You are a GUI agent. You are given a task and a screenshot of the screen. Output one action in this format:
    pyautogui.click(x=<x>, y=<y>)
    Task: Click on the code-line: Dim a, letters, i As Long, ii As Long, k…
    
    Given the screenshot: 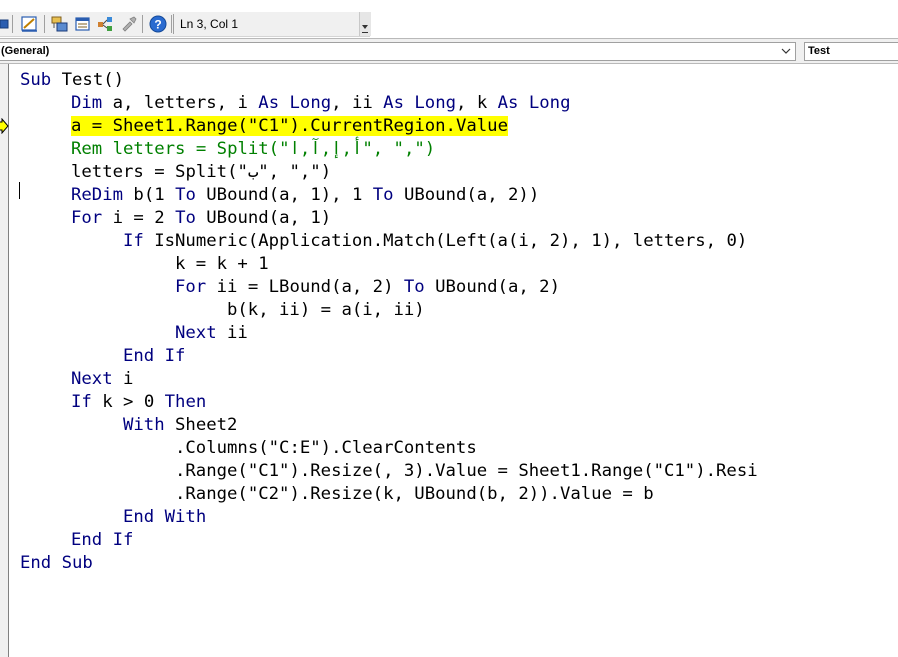 What is the action you would take?
    pyautogui.click(x=320, y=103)
    